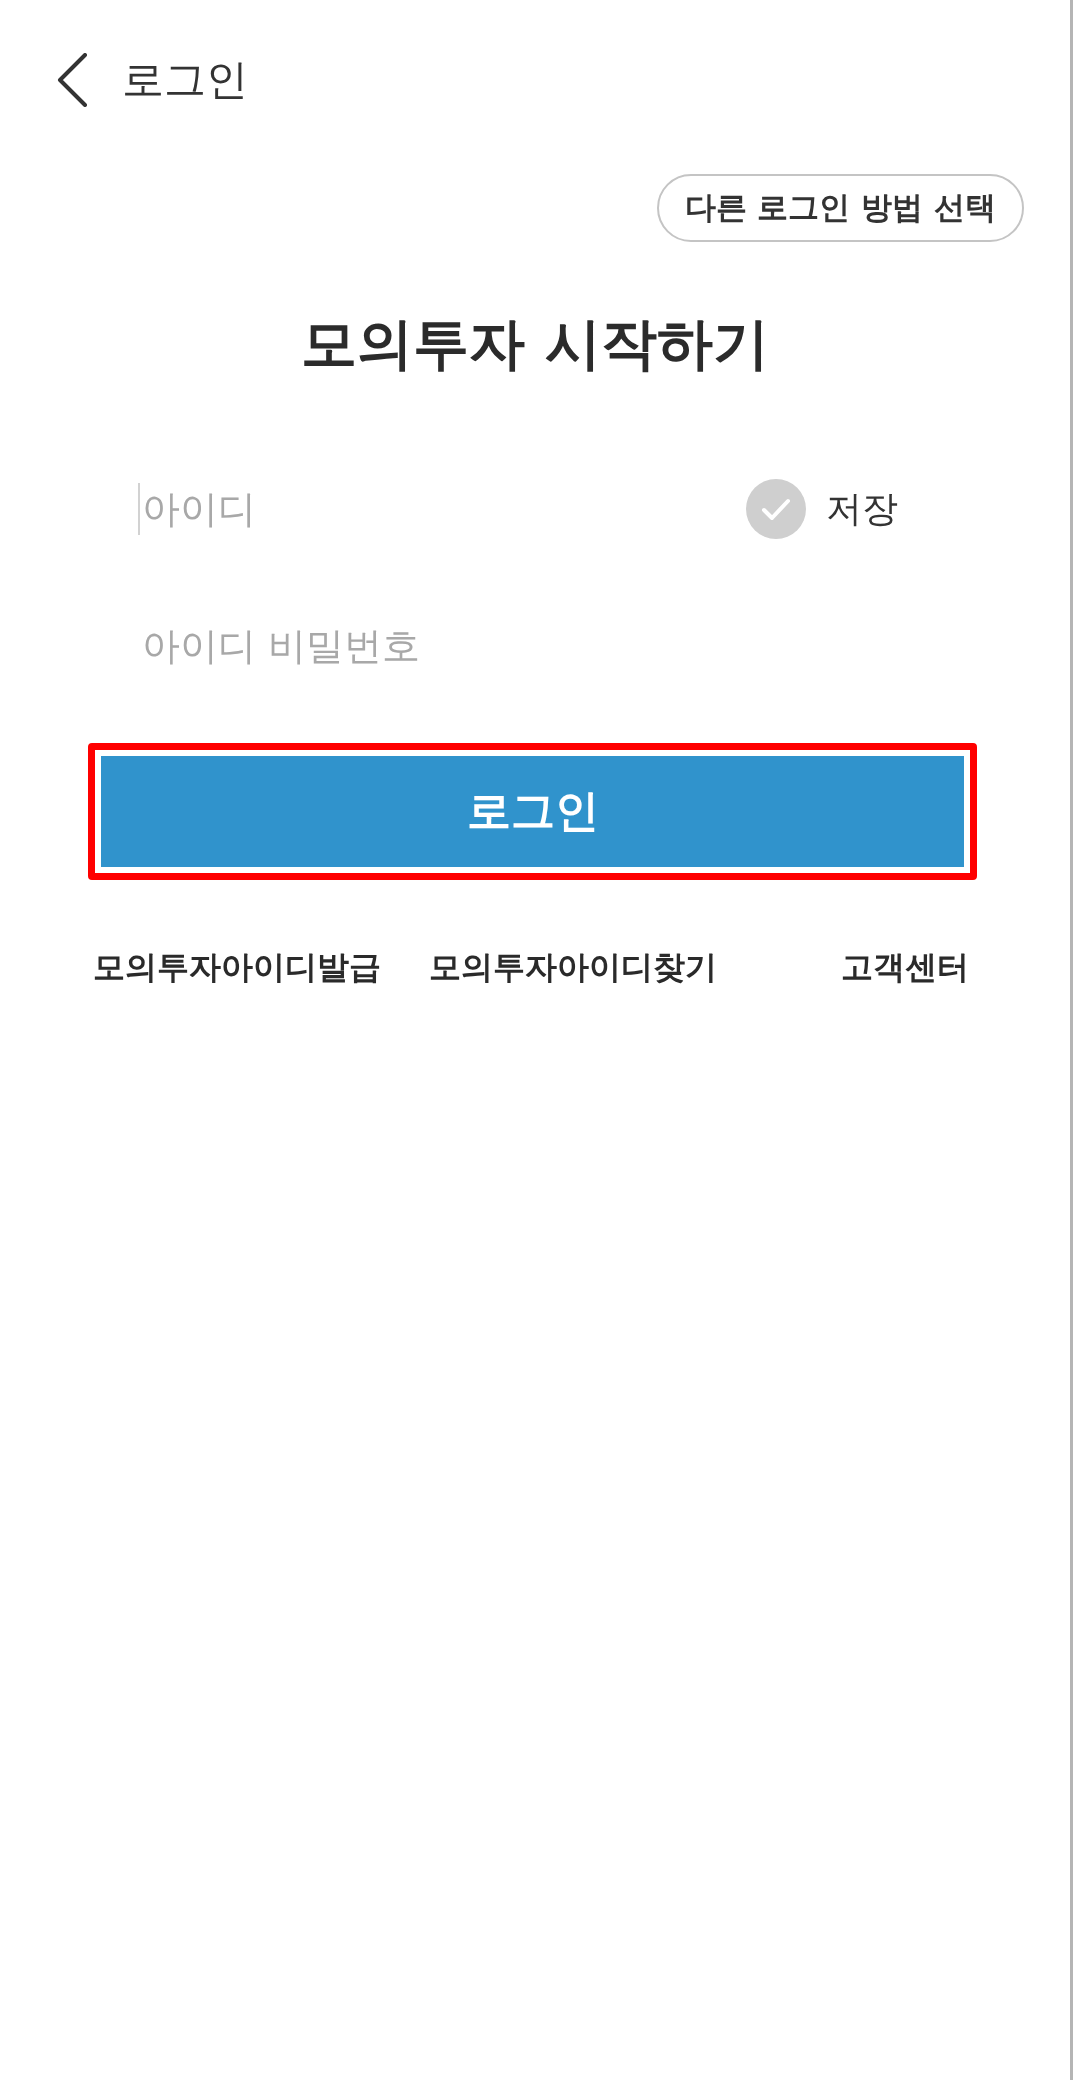 This screenshot has width=1080, height=2080. I want to click on heading: 모의투자 시작하기, so click(535, 344).